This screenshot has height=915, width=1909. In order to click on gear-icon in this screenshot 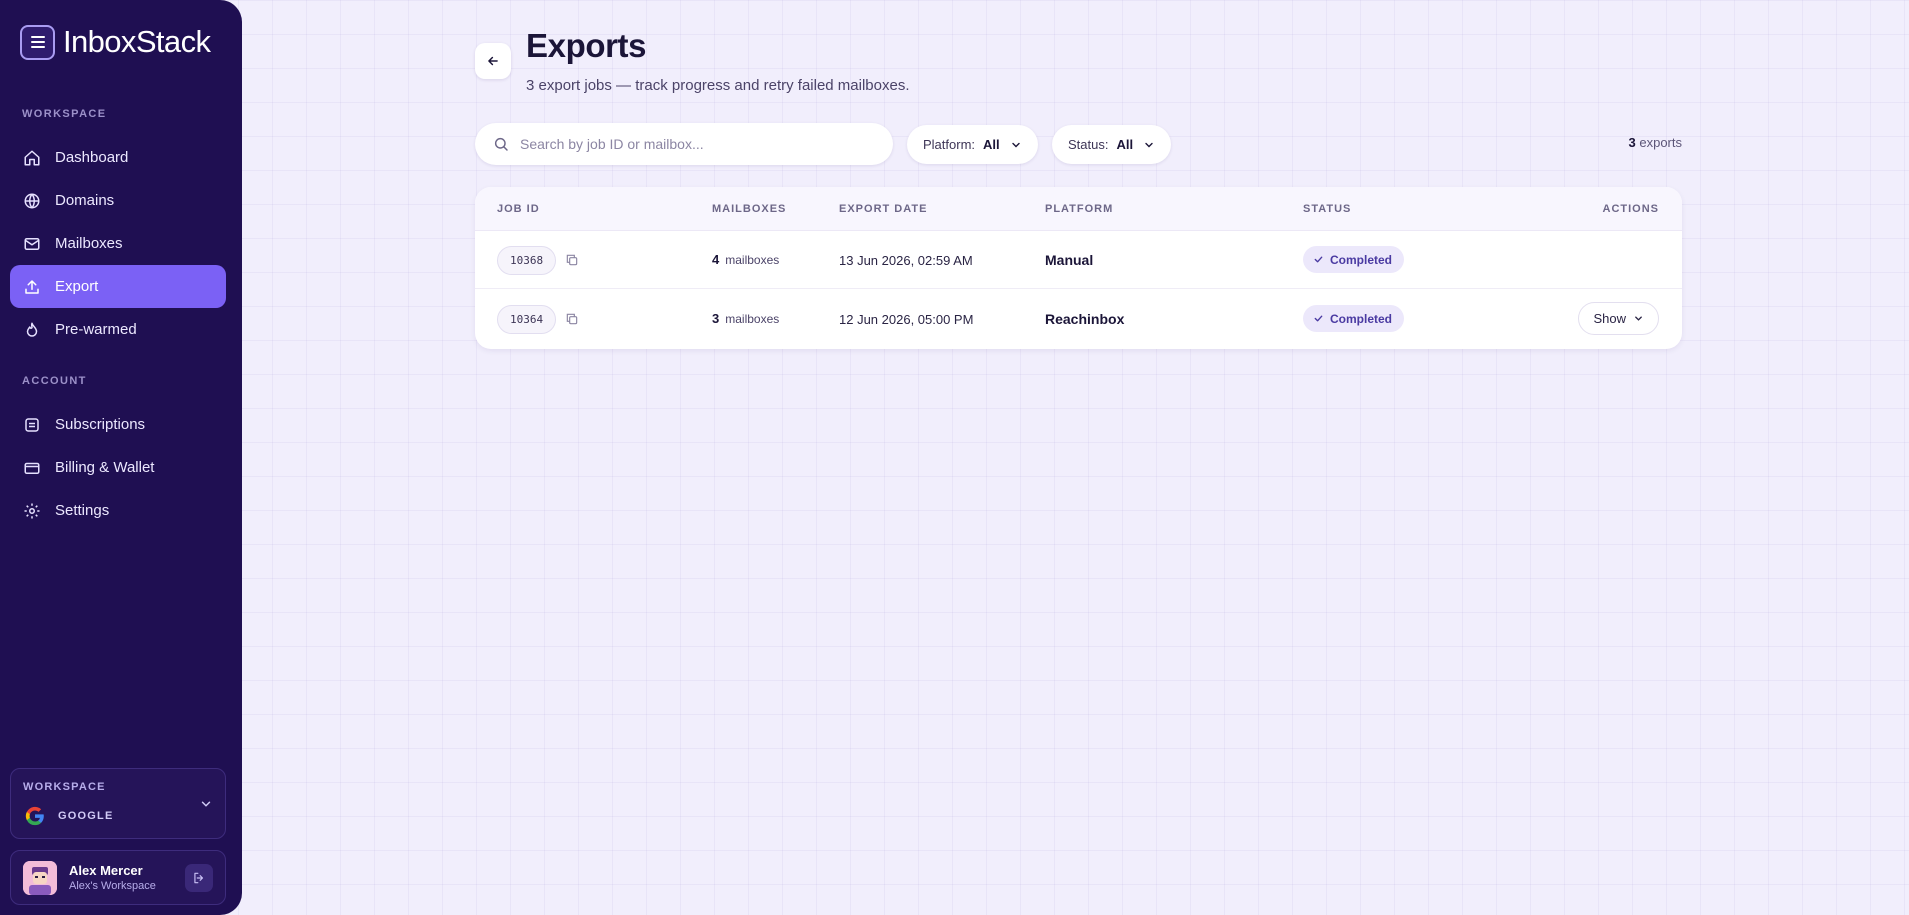, I will do `click(32, 510)`.